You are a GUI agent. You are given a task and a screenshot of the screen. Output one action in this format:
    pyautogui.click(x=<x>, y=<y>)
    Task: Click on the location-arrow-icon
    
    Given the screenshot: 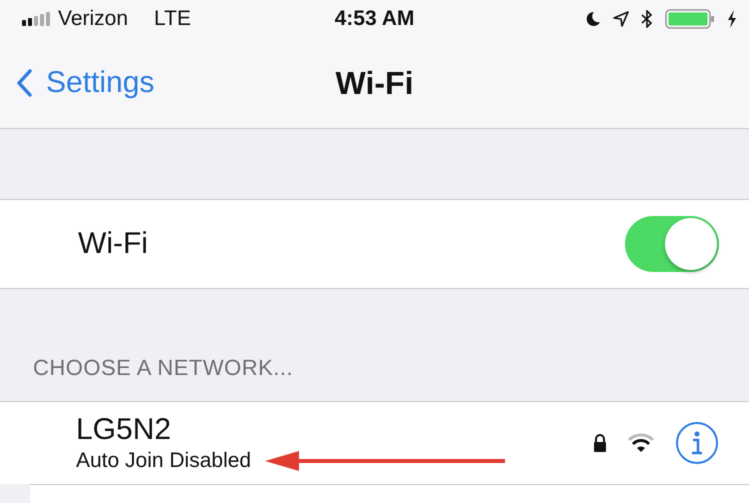 What is the action you would take?
    pyautogui.click(x=621, y=19)
    